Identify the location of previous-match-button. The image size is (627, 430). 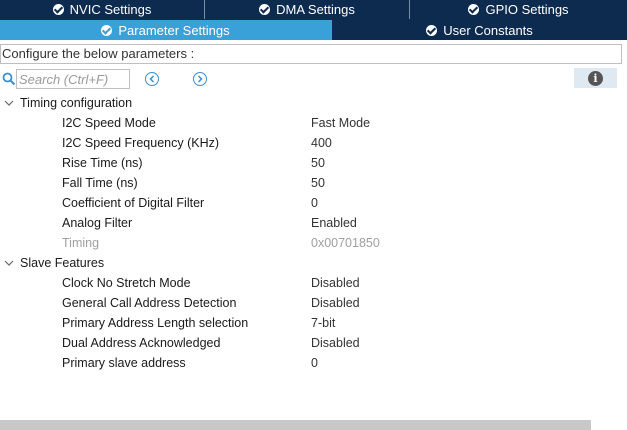
(152, 79).